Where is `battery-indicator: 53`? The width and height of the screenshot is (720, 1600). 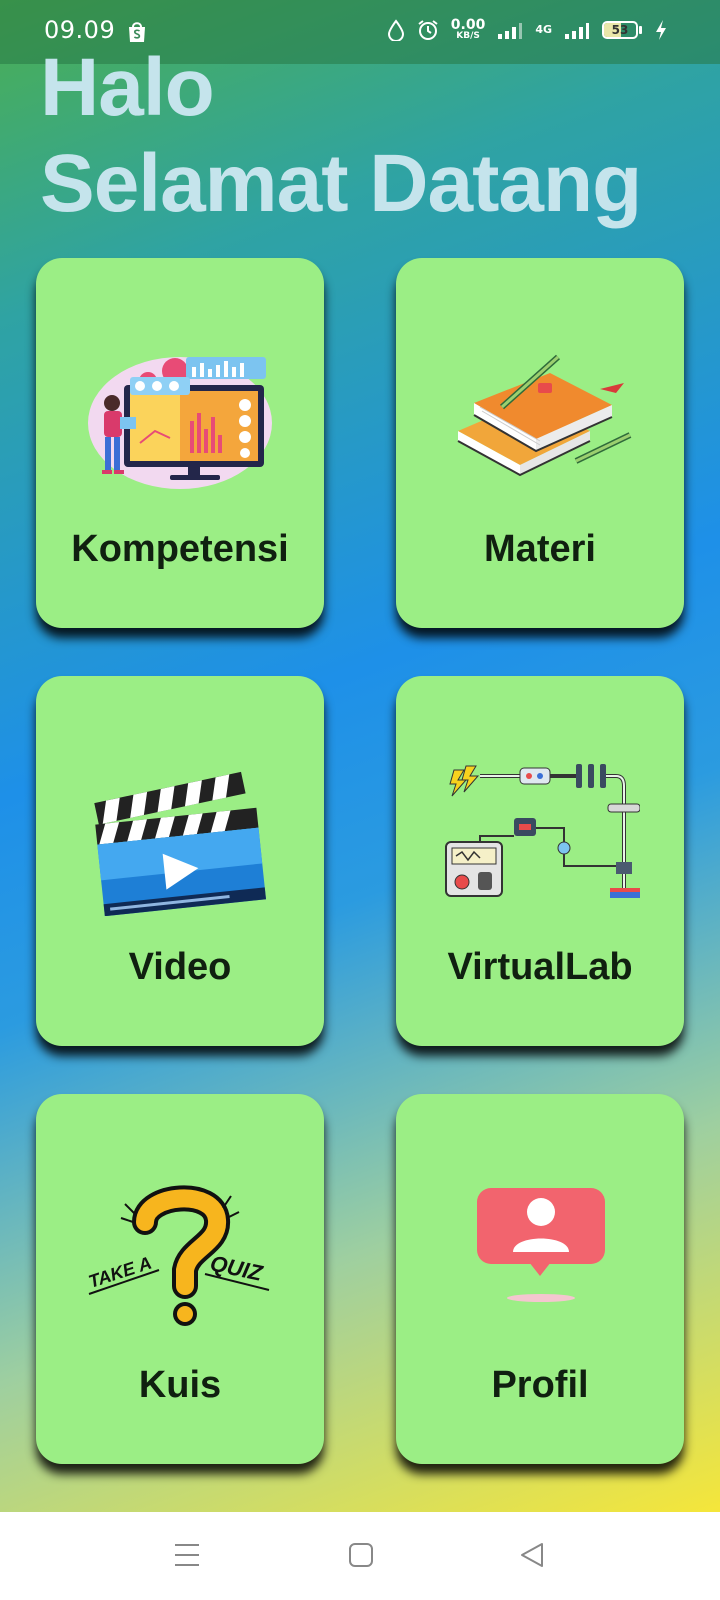
battery-indicator: 53 is located at coordinates (622, 29).